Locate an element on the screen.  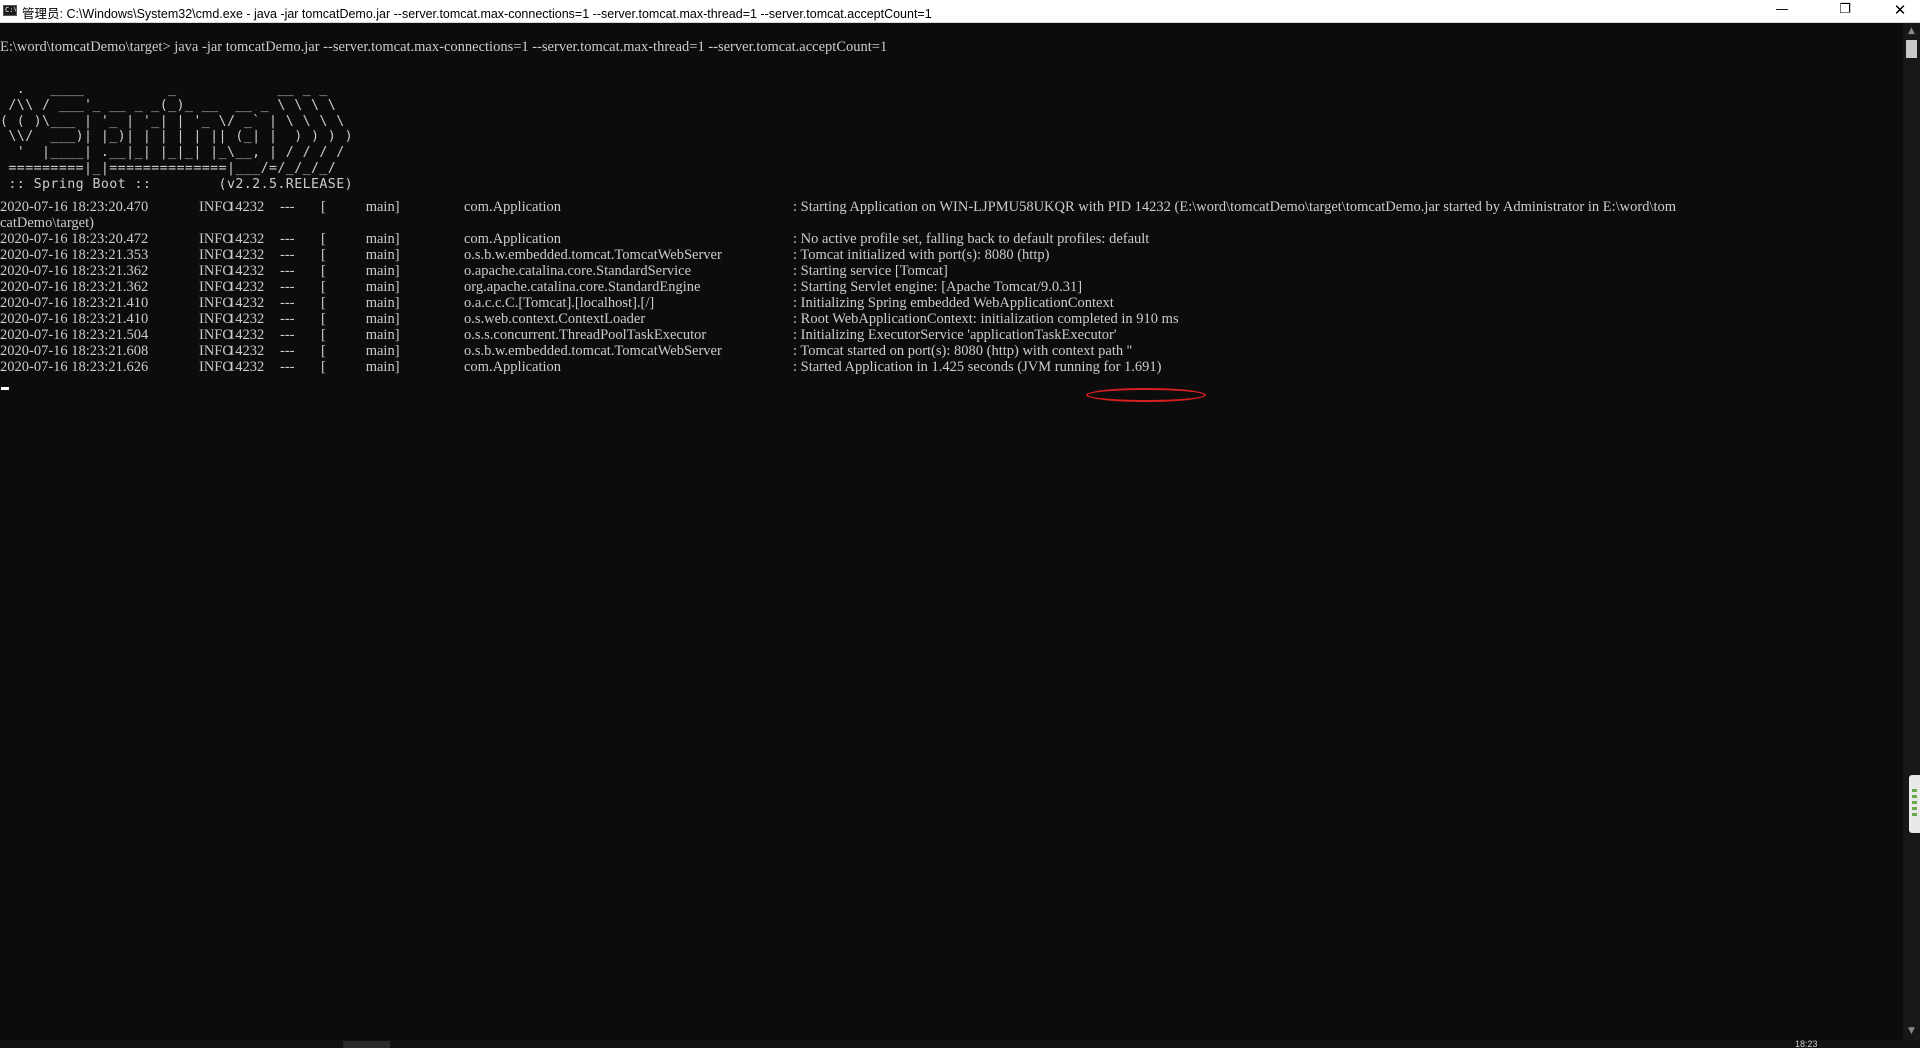
taskbar-clock: 18:23 is located at coordinates (1806, 1044).